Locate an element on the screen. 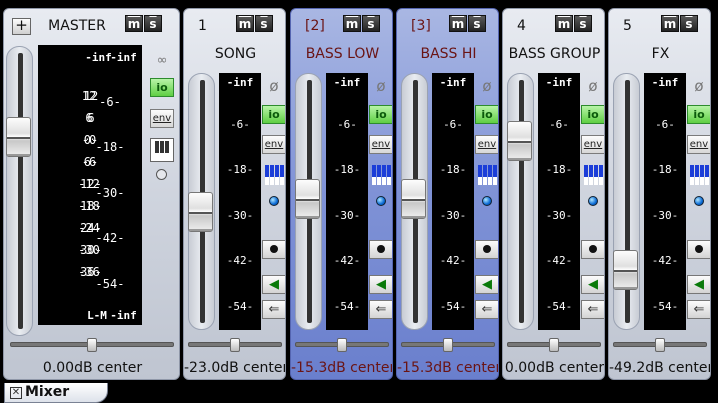  master-pan-slider is located at coordinates (92, 345).